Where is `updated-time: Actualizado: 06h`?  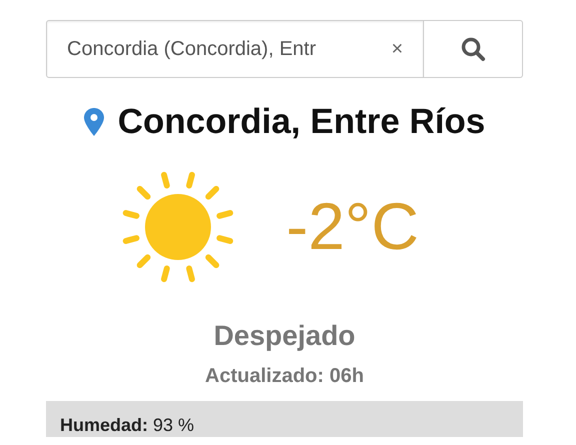 updated-time: Actualizado: 06h is located at coordinates (284, 376).